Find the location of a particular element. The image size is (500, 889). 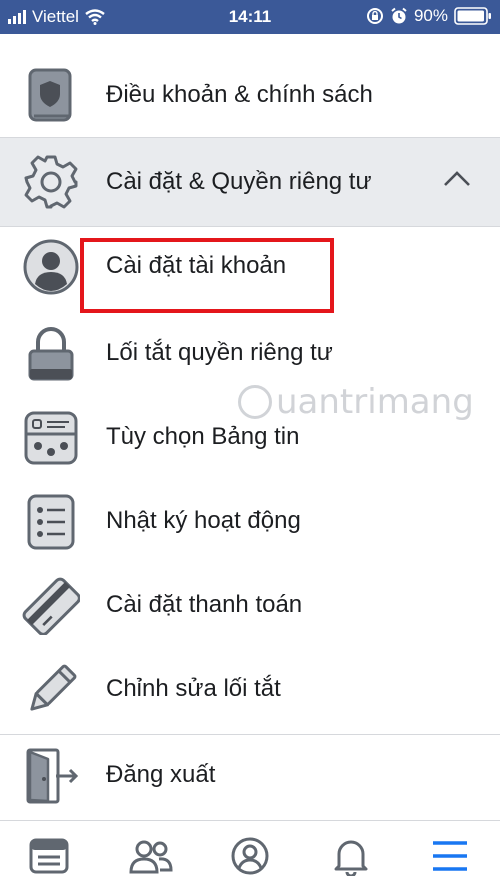

status-right: 90% is located at coordinates (429, 16).